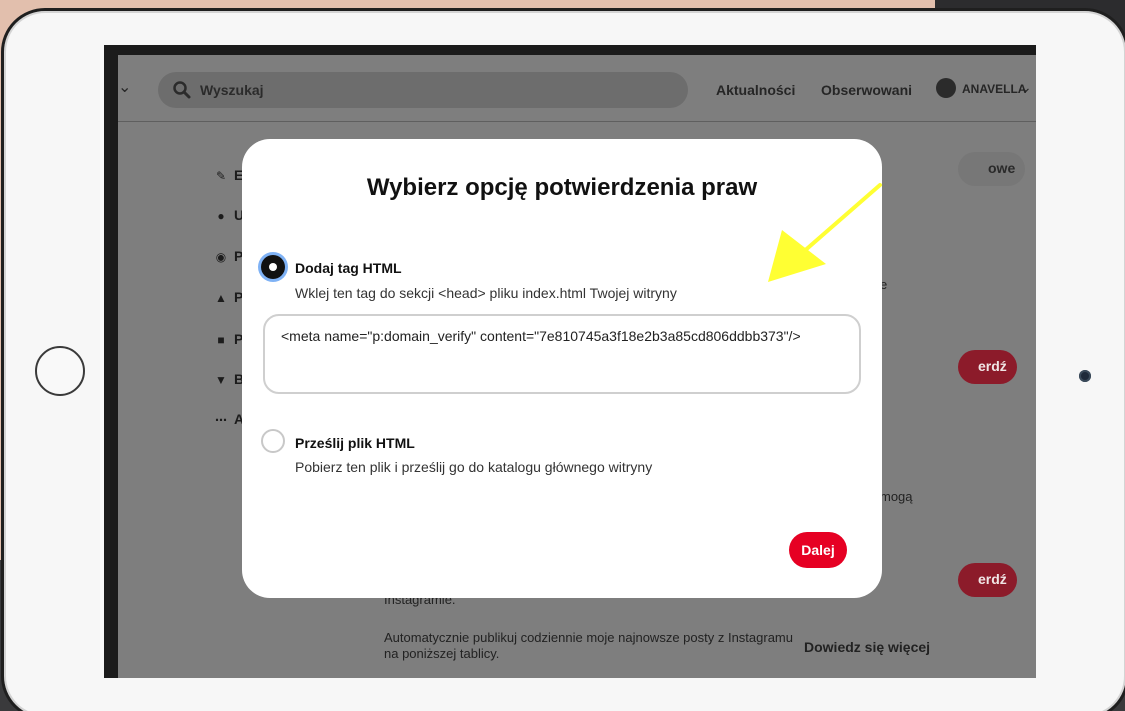 This screenshot has width=1125, height=711. I want to click on option-html-tag-title: Dodaj tag HTML, so click(348, 268).